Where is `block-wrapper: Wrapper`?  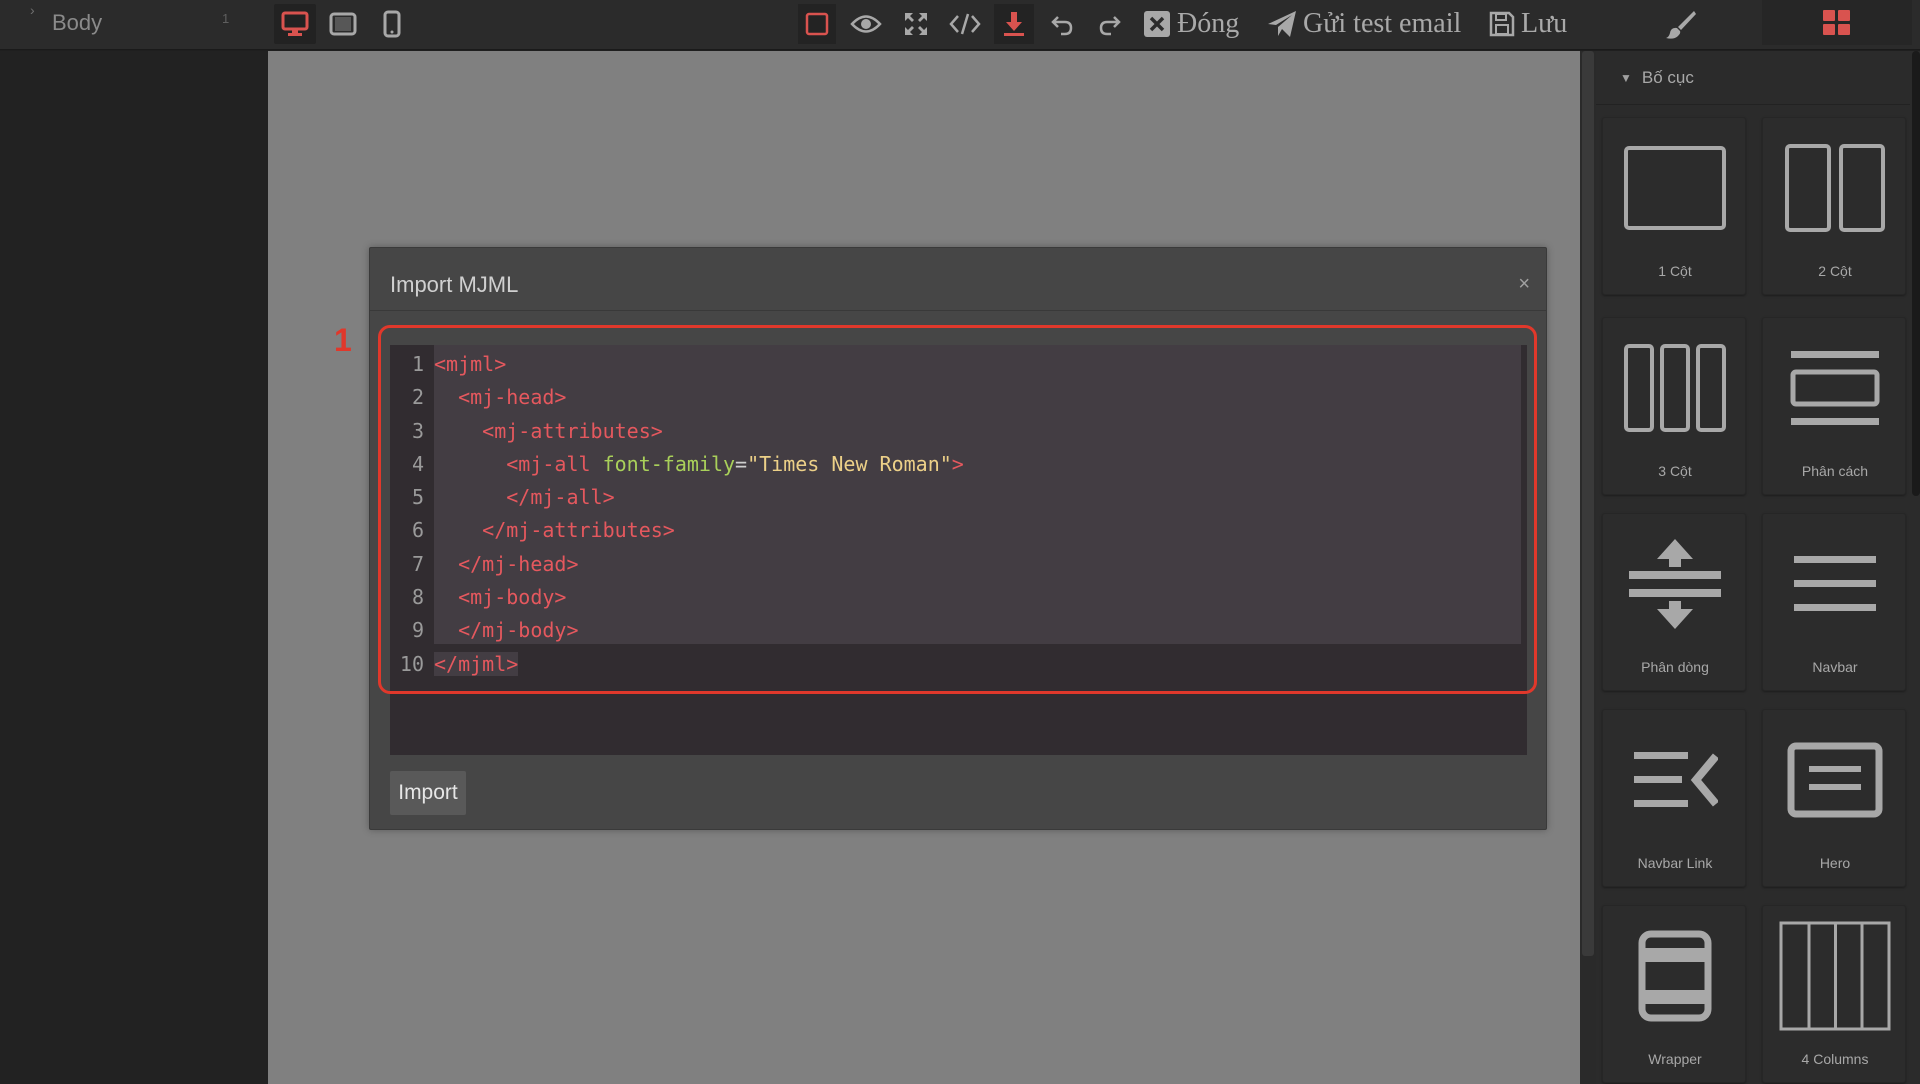 block-wrapper: Wrapper is located at coordinates (1674, 994).